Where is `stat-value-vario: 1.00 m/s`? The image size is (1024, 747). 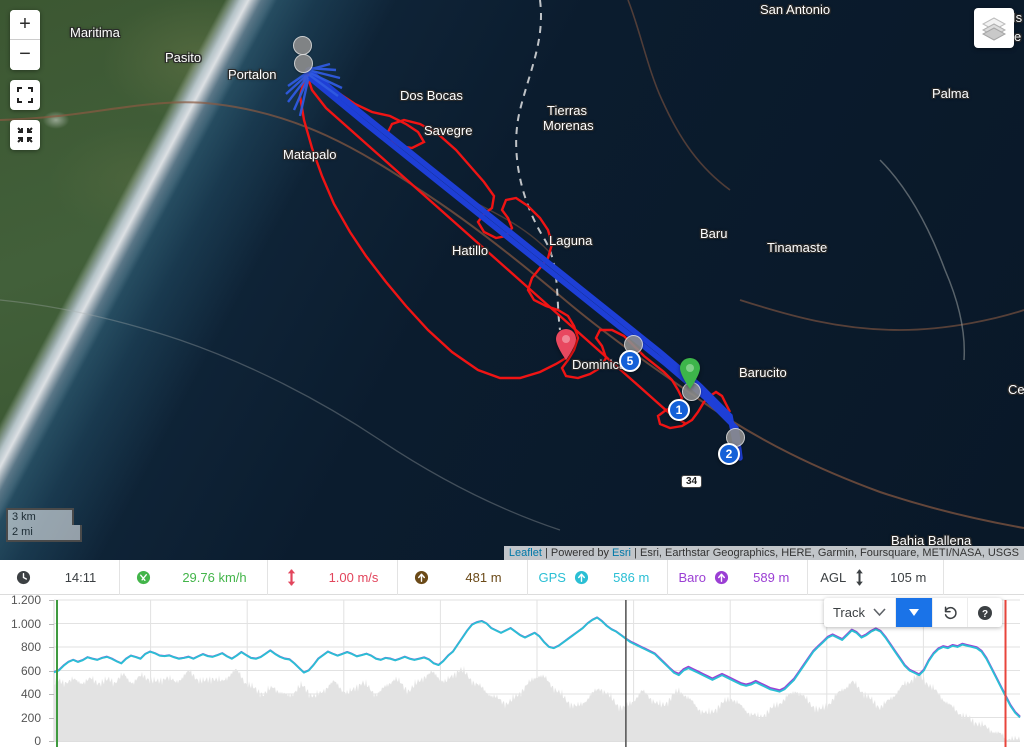 stat-value-vario: 1.00 m/s is located at coordinates (353, 577).